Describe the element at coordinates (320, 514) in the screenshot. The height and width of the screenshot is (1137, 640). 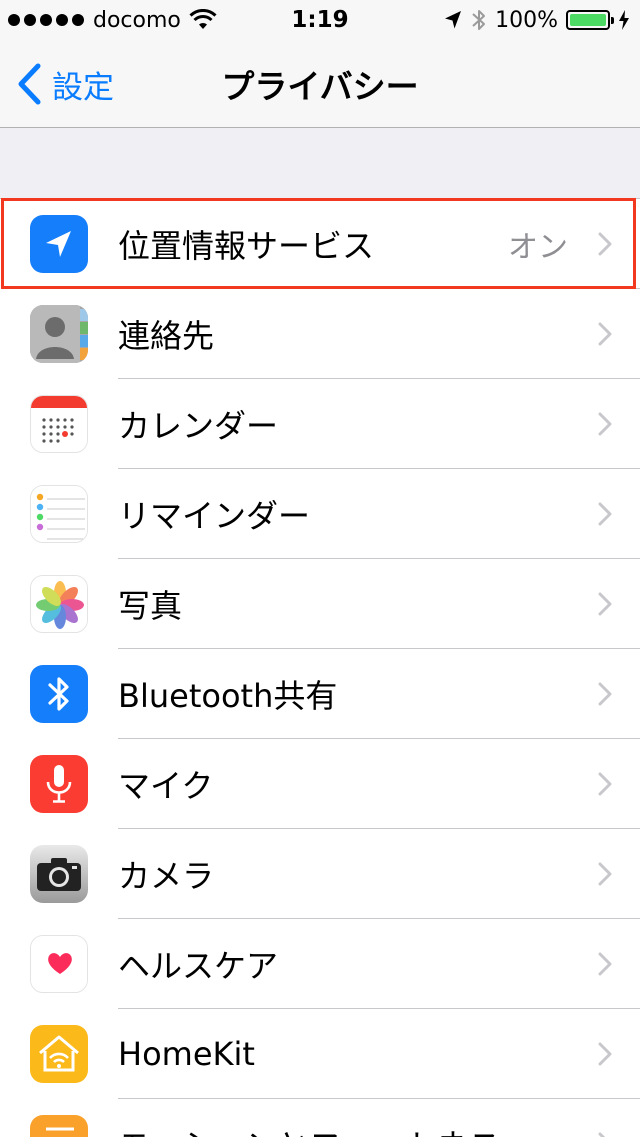
I see `row-reminders: リマインダー` at that location.